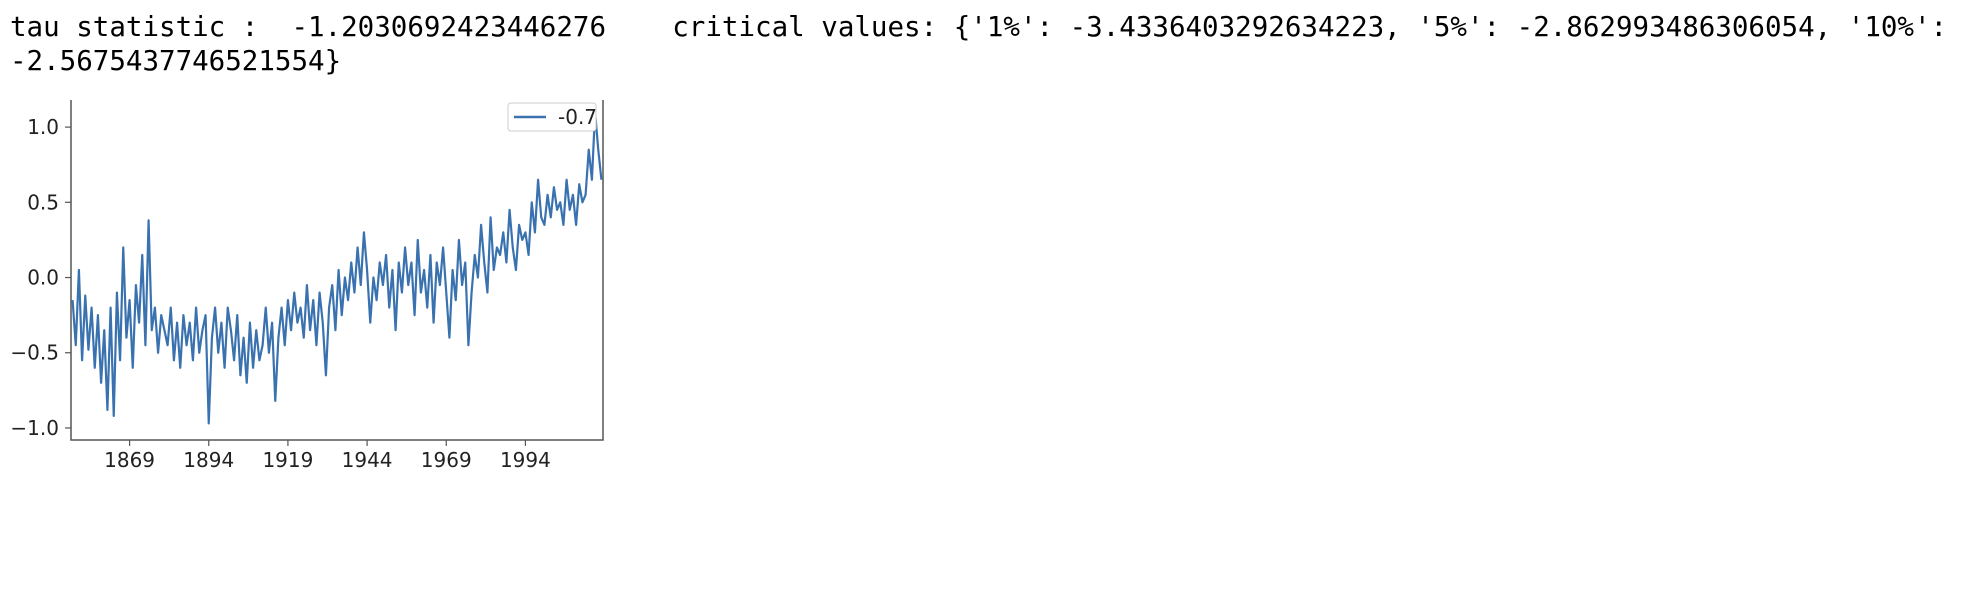 The width and height of the screenshot is (1970, 604). I want to click on x-tick-label: 1944, so click(367, 460).